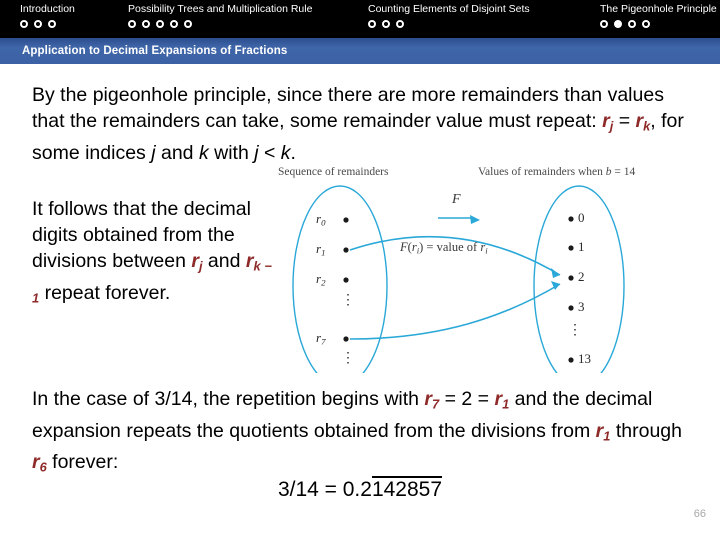 This screenshot has height=540, width=720. What do you see at coordinates (575, 330) in the screenshot?
I see `right-label-vdots: ⋮` at bounding box center [575, 330].